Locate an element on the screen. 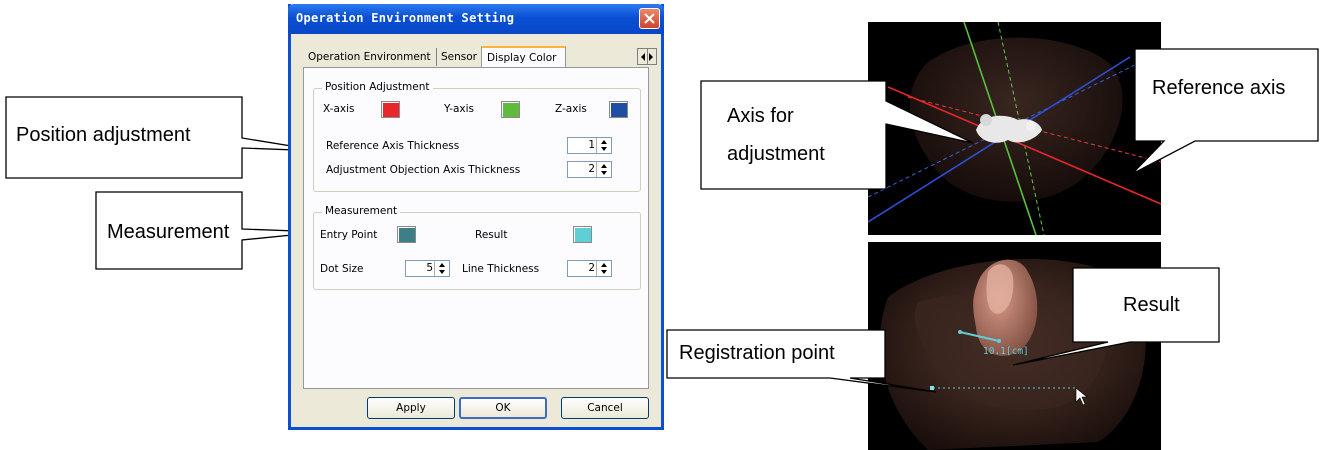 This screenshot has height=450, width=1328. registration-point-callout-text: Registration point is located at coordinates (757, 353).